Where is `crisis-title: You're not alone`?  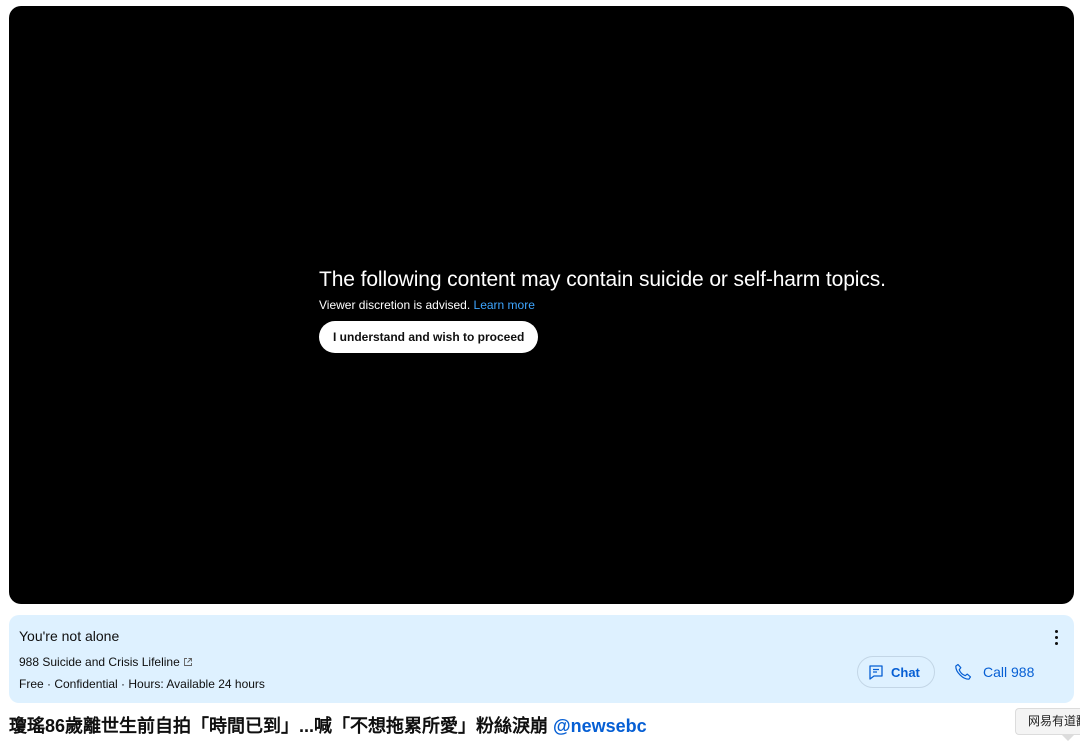
crisis-title: You're not alone is located at coordinates (69, 636).